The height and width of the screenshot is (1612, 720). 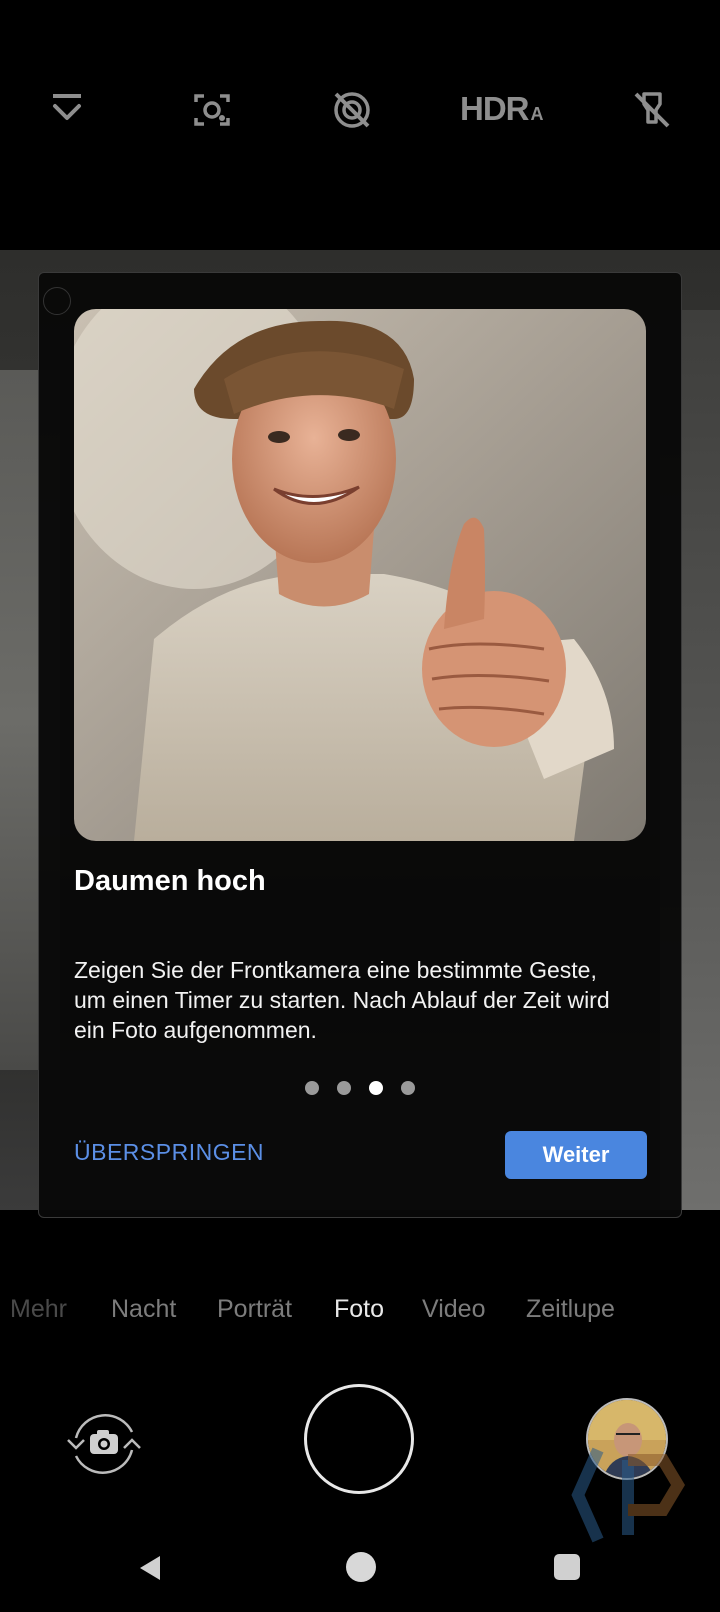 I want to click on back-icon, so click(x=151, y=1570).